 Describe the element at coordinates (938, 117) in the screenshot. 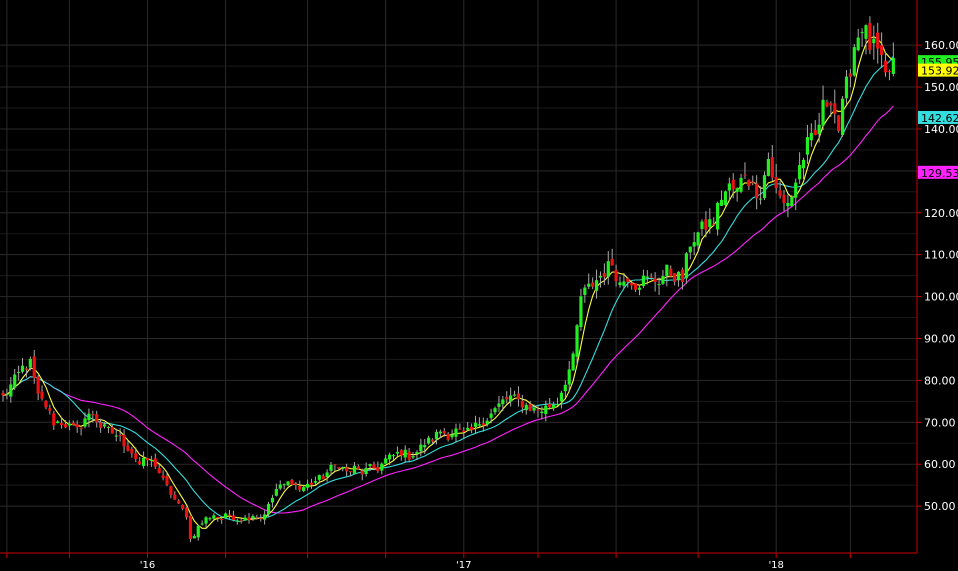

I see `price-tags: 155.95153.92142.62129.53` at that location.